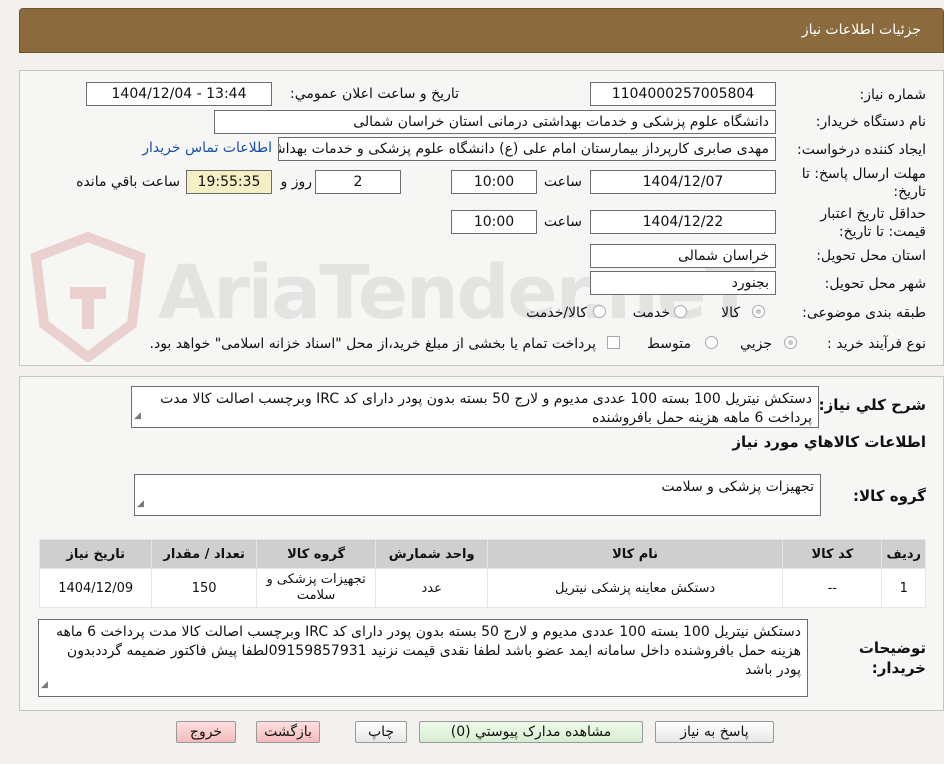  What do you see at coordinates (683, 182) in the screenshot?
I see `deadline-date-field: 1404/12/07` at bounding box center [683, 182].